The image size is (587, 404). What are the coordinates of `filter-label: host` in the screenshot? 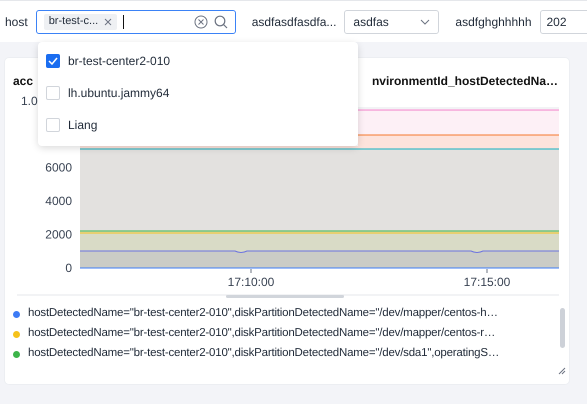 It's located at (16, 22).